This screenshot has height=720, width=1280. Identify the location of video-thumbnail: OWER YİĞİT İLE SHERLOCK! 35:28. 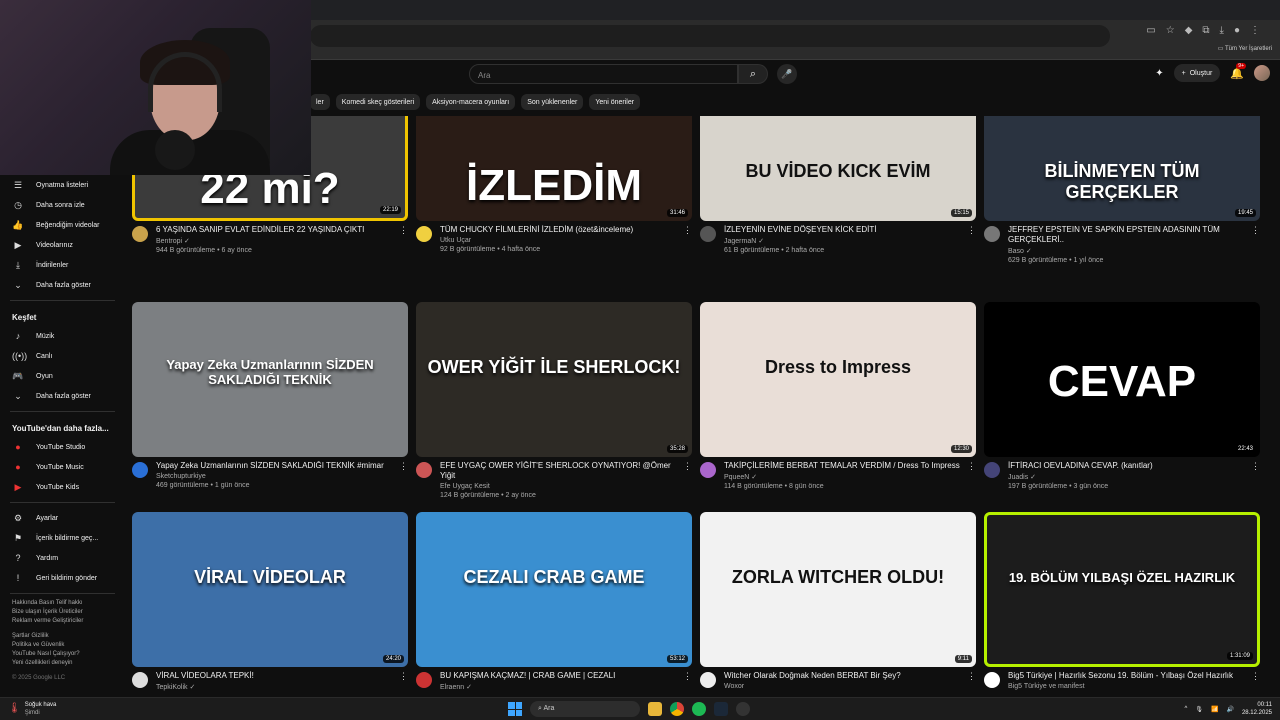
(554, 379).